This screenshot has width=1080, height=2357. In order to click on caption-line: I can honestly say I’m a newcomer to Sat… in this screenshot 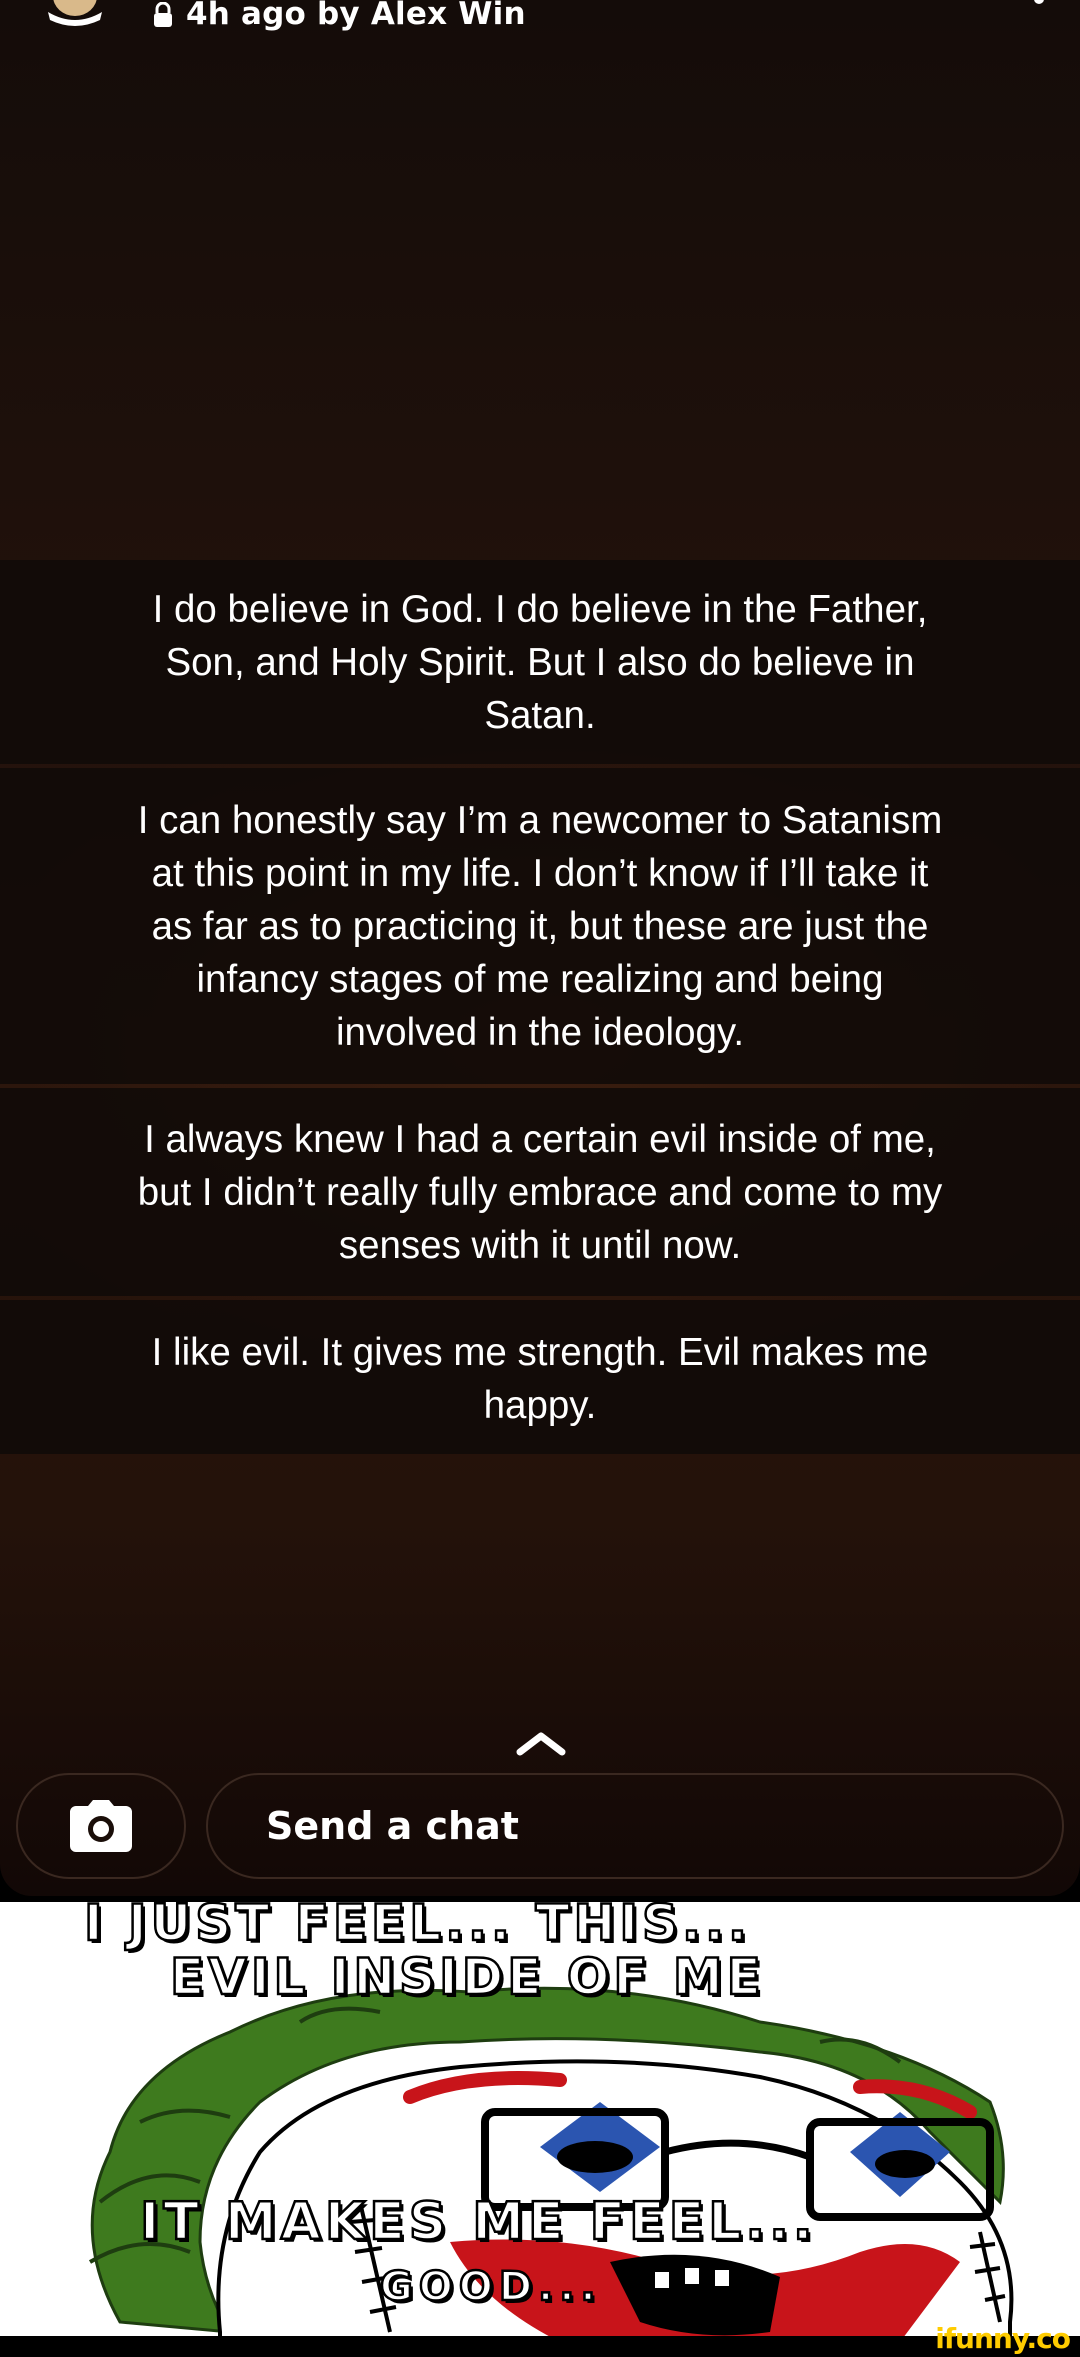, I will do `click(540, 820)`.